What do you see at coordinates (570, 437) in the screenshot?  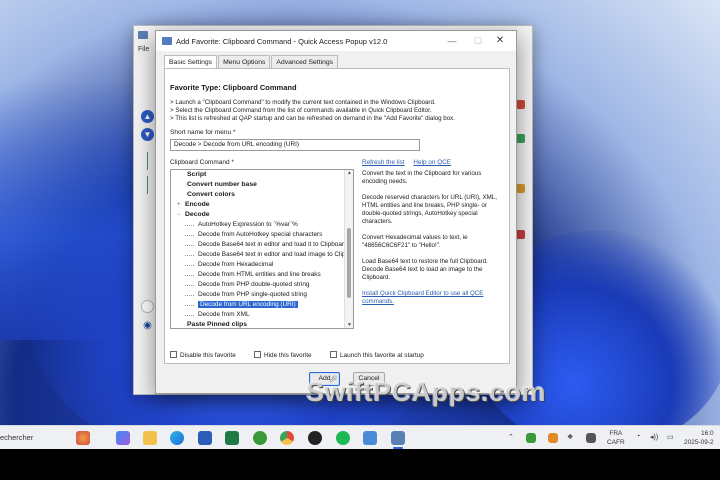 I see `dropbox-icon: ❖` at bounding box center [570, 437].